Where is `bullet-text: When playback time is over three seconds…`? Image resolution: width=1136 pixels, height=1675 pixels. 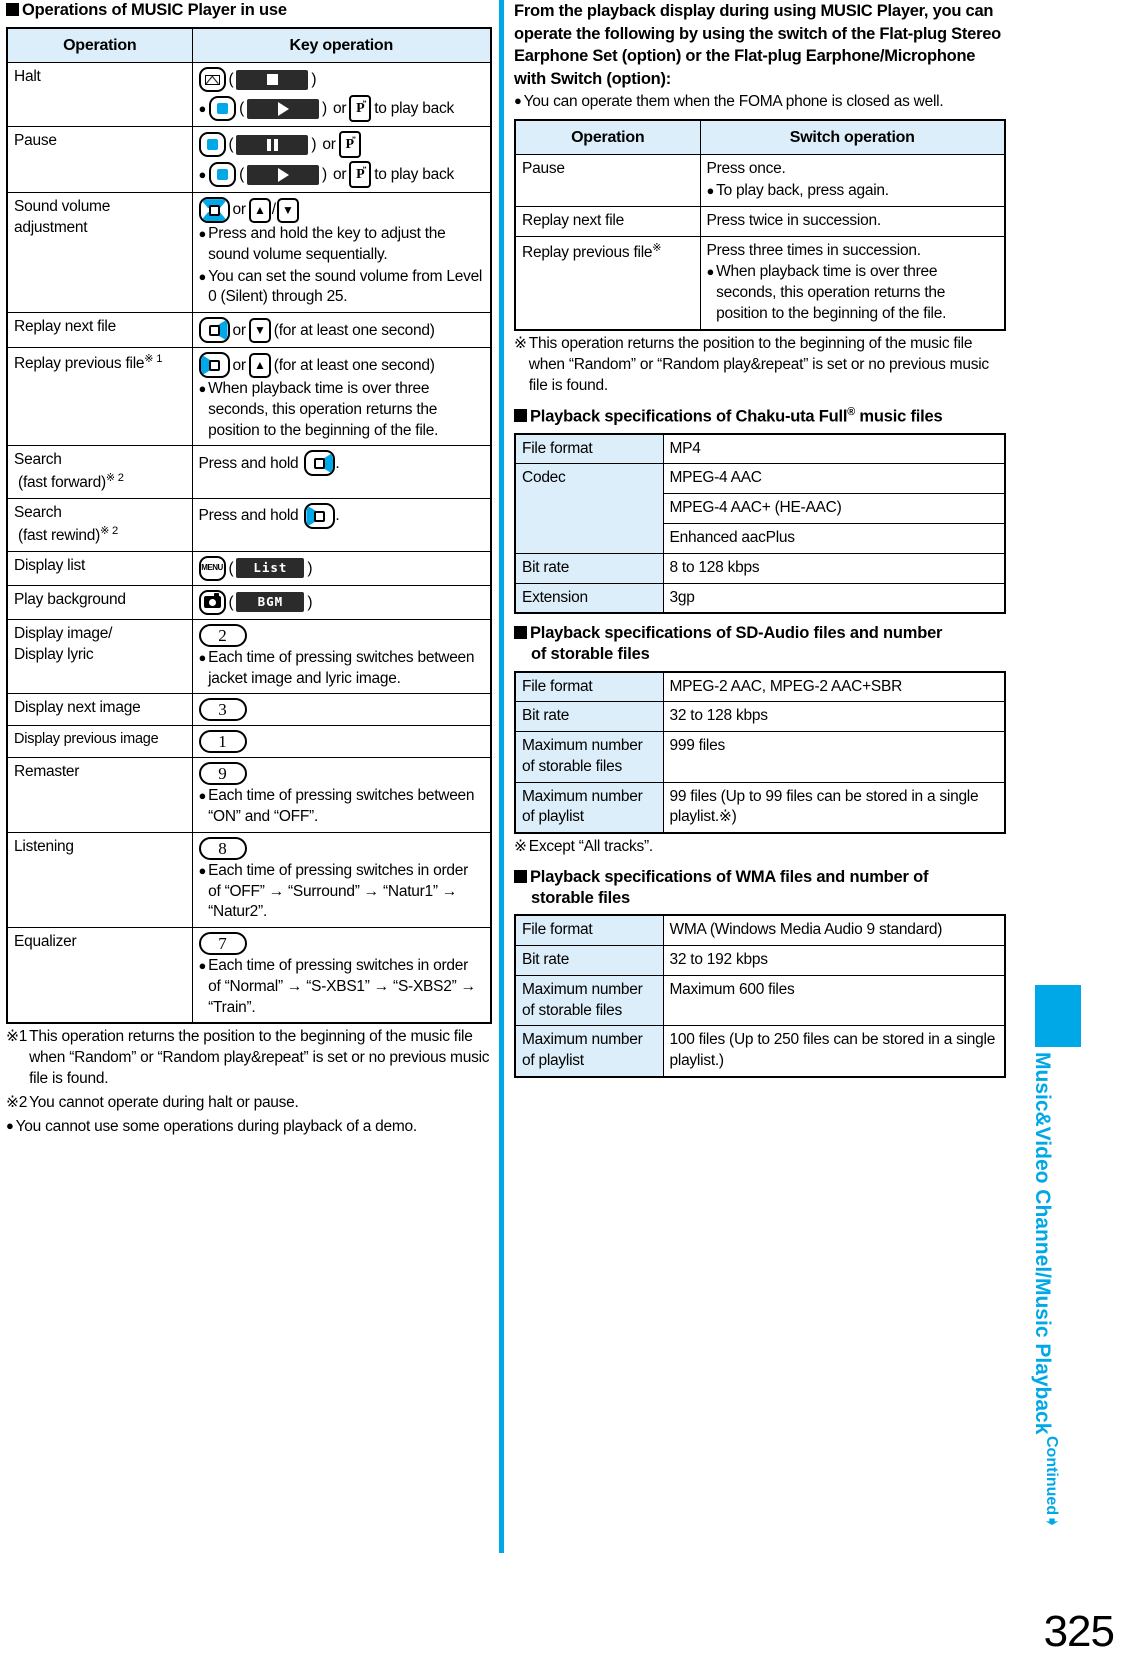 bullet-text: When playback time is over three seconds… is located at coordinates (831, 293).